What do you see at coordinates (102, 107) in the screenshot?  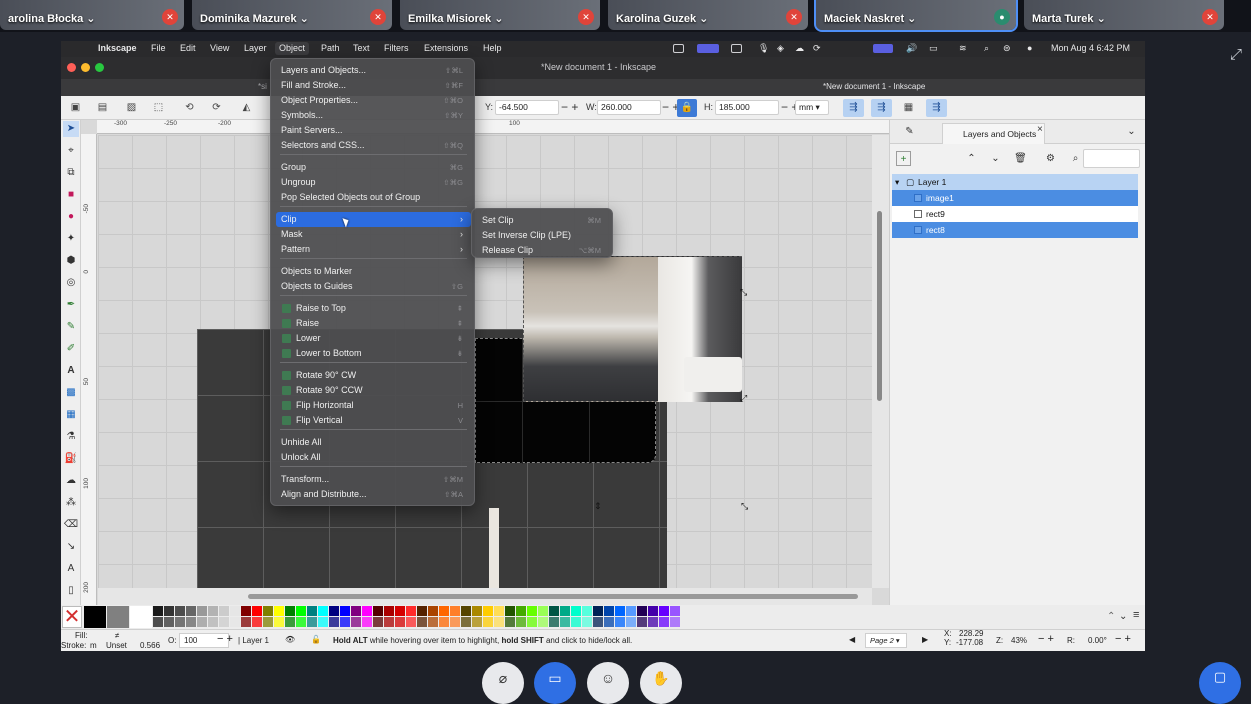 I see `select-all-layers-icon: ▤` at bounding box center [102, 107].